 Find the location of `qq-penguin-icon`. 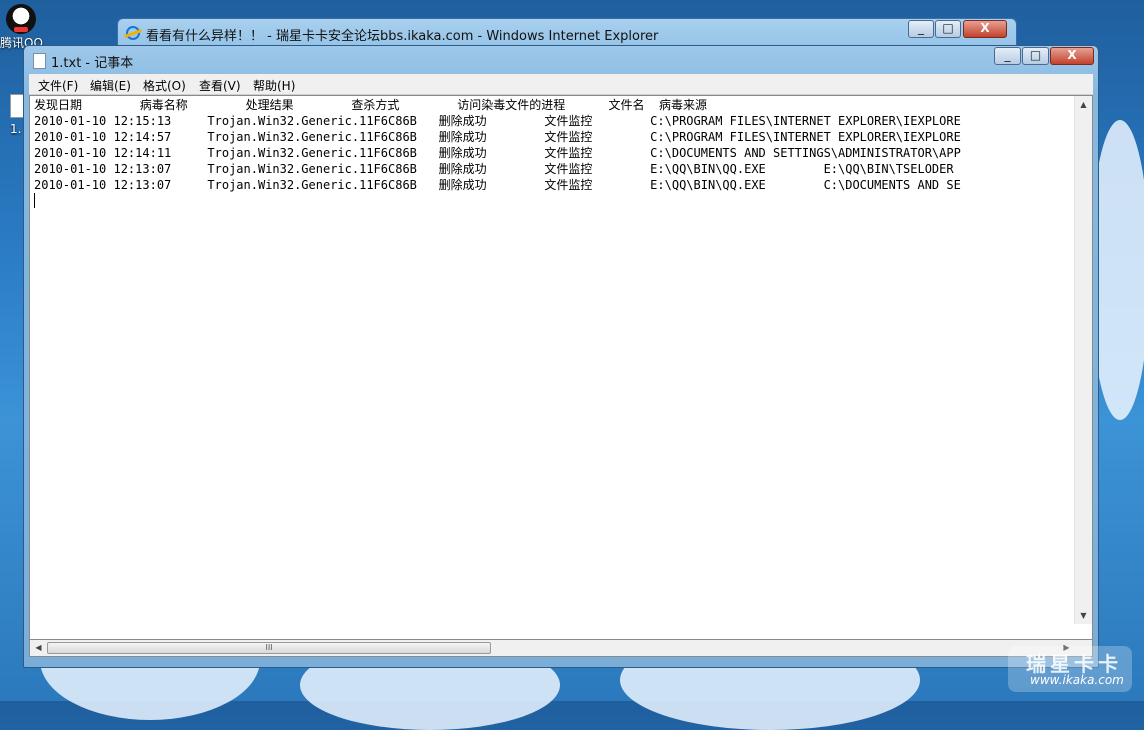

qq-penguin-icon is located at coordinates (21, 19).